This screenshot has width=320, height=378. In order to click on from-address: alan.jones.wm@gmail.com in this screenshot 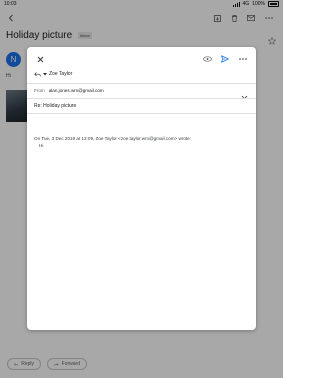, I will do `click(76, 90)`.